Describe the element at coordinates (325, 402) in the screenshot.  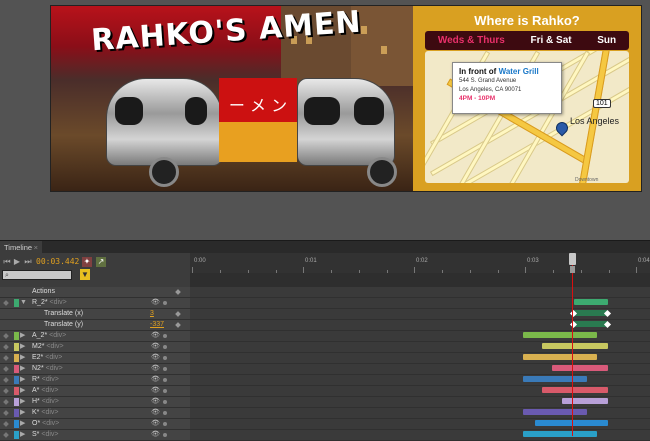
I see `table-row: ▶ H* <div> 👁` at that location.